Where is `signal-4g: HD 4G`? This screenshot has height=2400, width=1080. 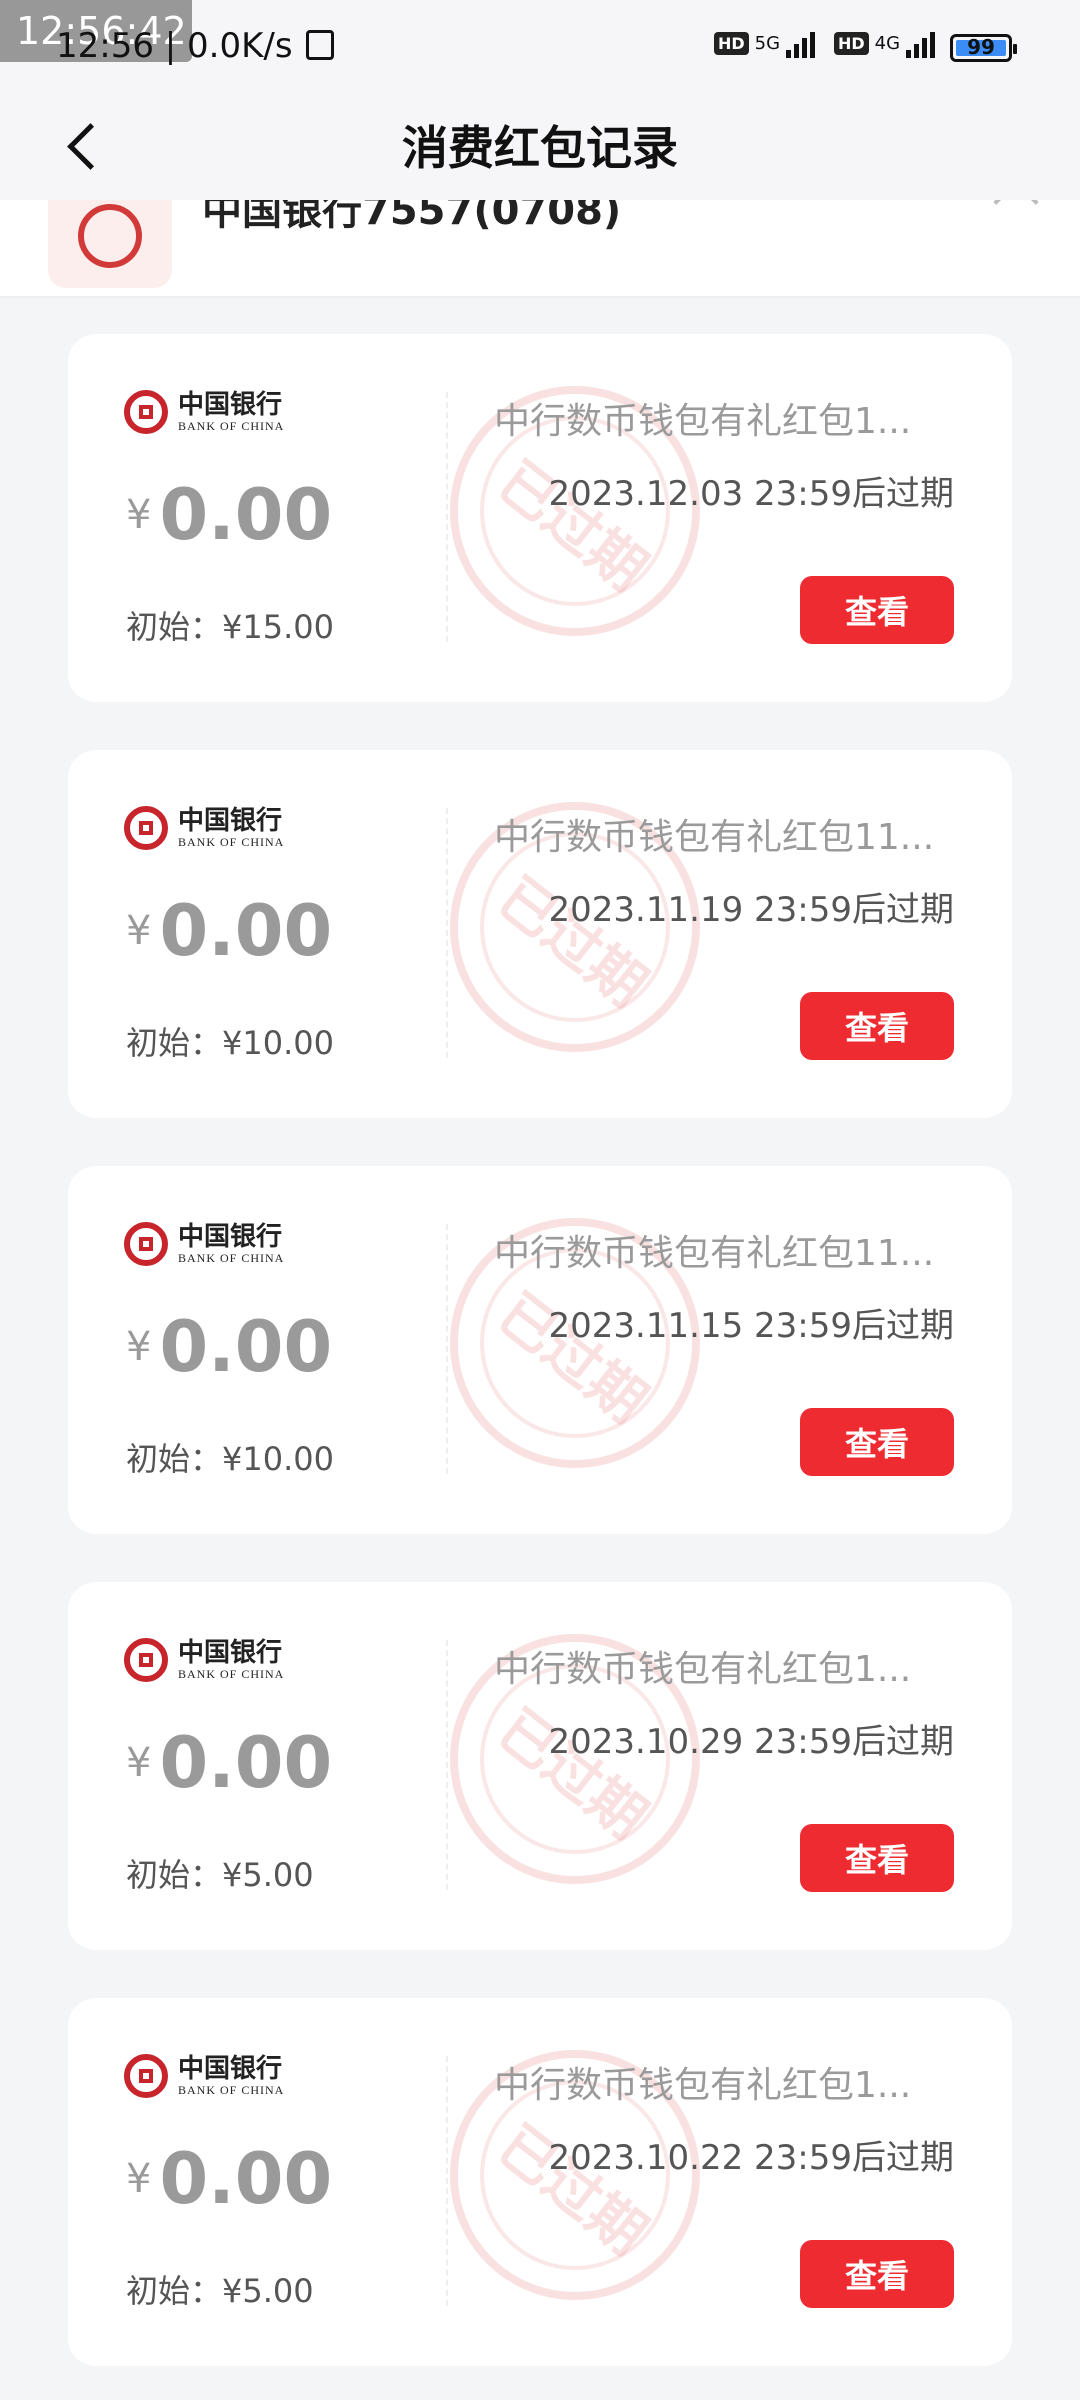 signal-4g: HD 4G is located at coordinates (885, 43).